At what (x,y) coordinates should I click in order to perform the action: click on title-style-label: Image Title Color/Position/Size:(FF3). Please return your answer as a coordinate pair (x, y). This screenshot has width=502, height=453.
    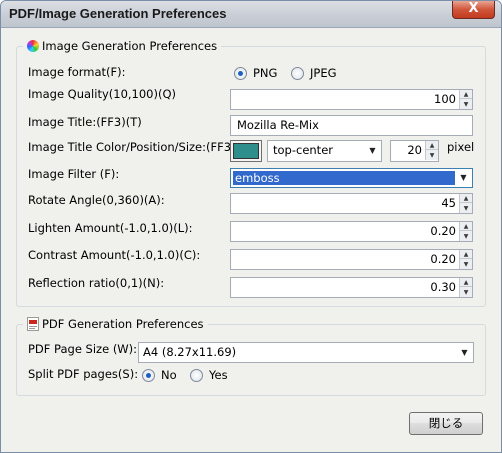
    Looking at the image, I should click on (132, 147).